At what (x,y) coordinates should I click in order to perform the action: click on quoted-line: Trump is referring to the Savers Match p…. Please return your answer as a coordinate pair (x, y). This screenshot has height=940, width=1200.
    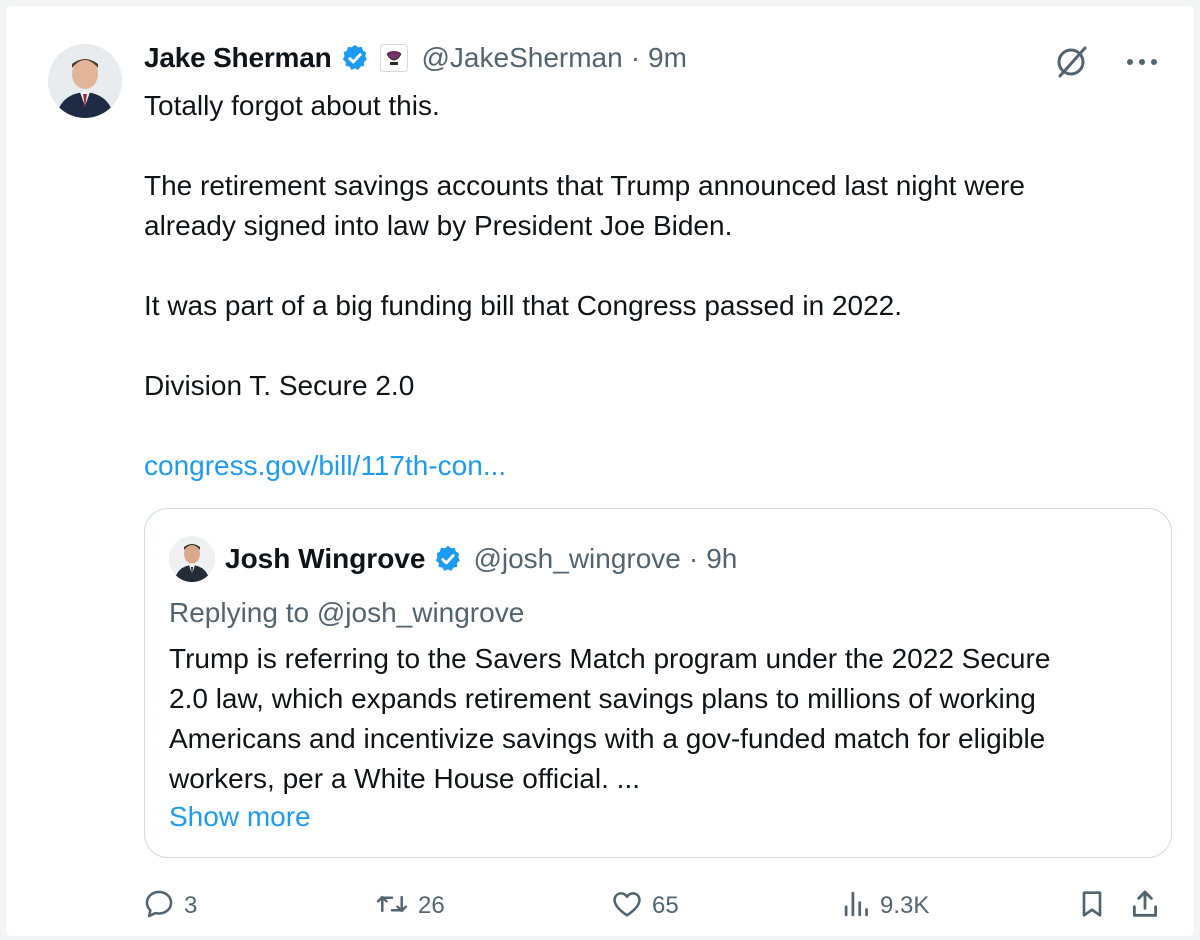
    Looking at the image, I should click on (610, 658).